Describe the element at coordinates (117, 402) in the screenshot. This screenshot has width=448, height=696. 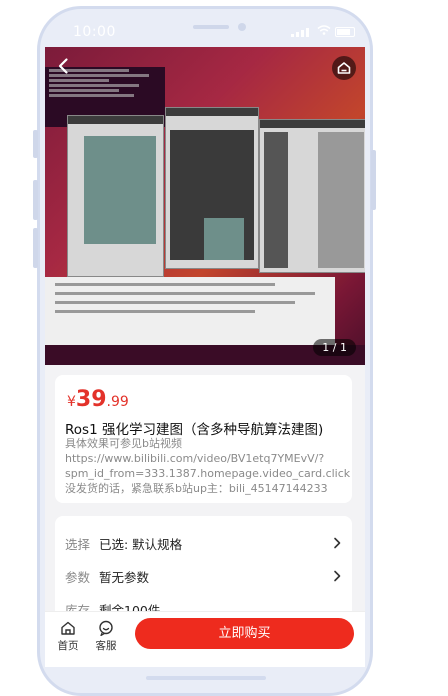
I see `price-decimal: .99` at that location.